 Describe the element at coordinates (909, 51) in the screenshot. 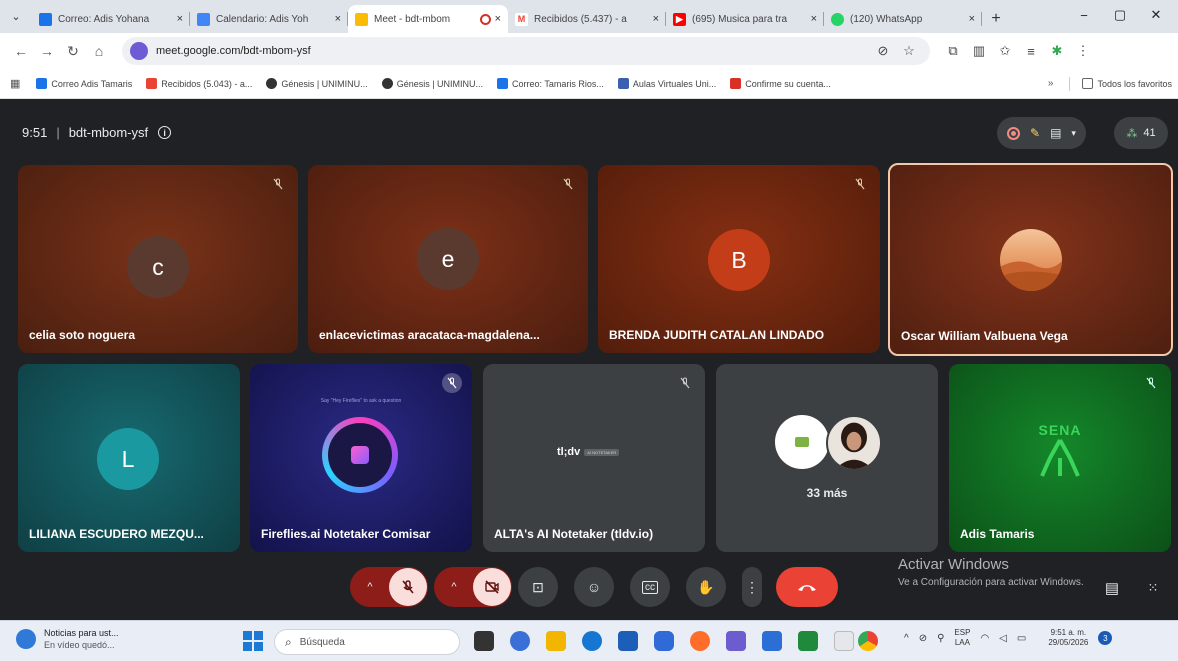

I see `bookmark-star-icon: ☆` at that location.